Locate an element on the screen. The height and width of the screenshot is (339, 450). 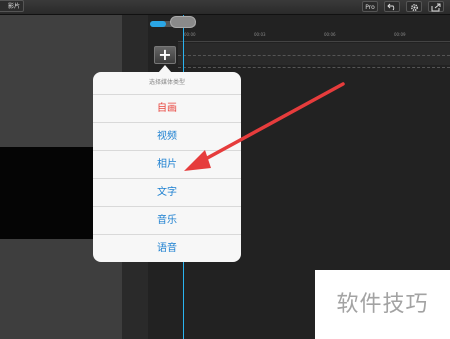
ruler-label: 00:06 is located at coordinates (330, 34).